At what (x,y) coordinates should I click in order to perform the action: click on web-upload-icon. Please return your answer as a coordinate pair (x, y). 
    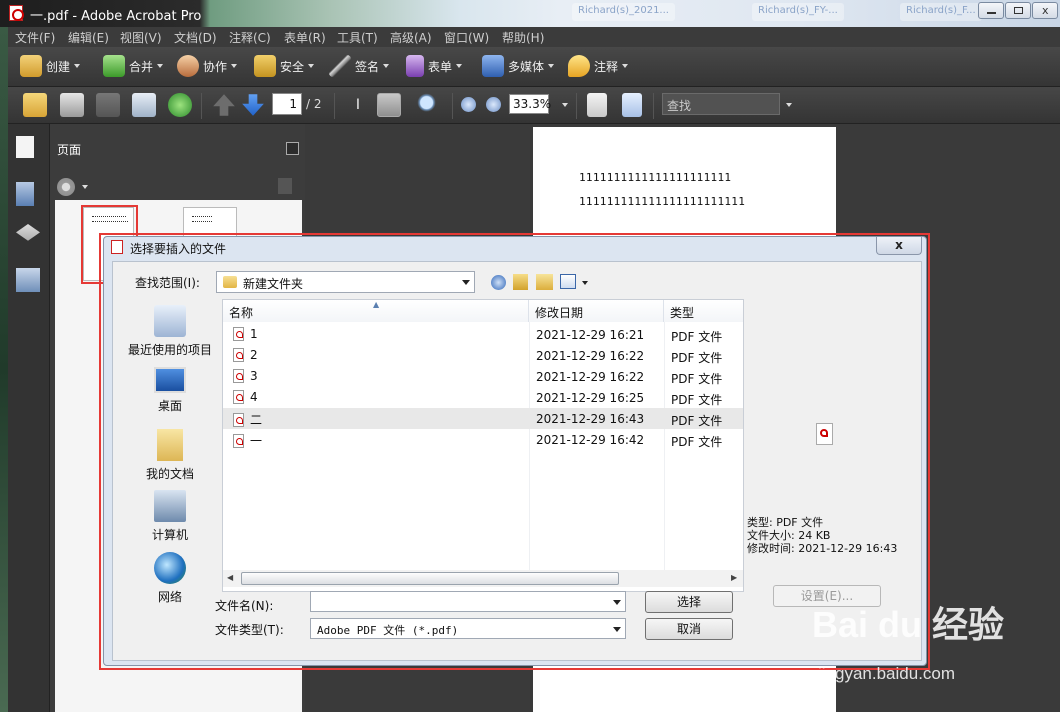
    Looking at the image, I should click on (180, 105).